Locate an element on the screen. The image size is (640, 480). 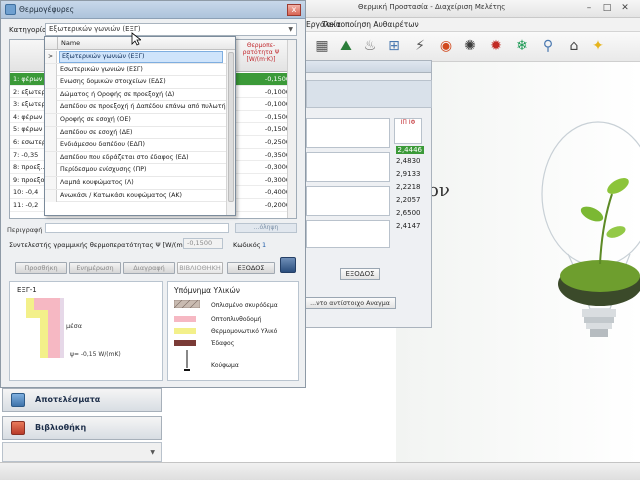
toolbar-snowflake-icon: ❄ is located at coordinates (522, 46).